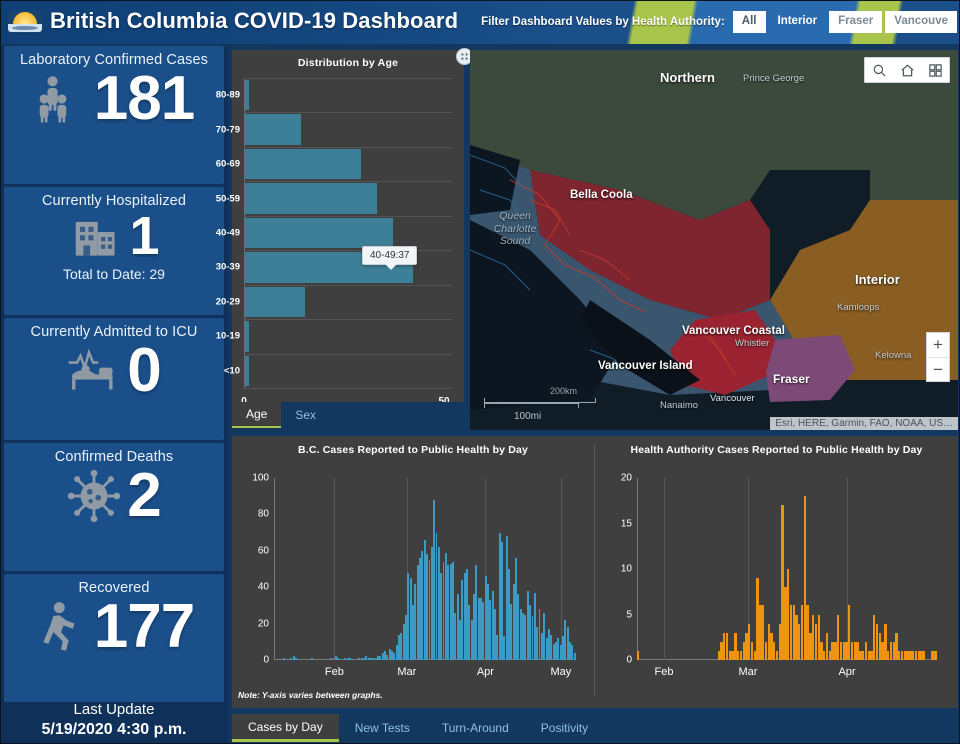 The image size is (960, 744). I want to click on last-update-label: Last Update, so click(114, 710).